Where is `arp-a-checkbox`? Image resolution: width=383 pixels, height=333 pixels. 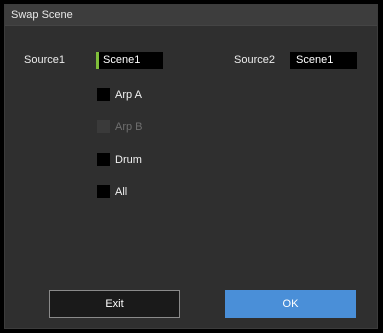 arp-a-checkbox is located at coordinates (103, 94).